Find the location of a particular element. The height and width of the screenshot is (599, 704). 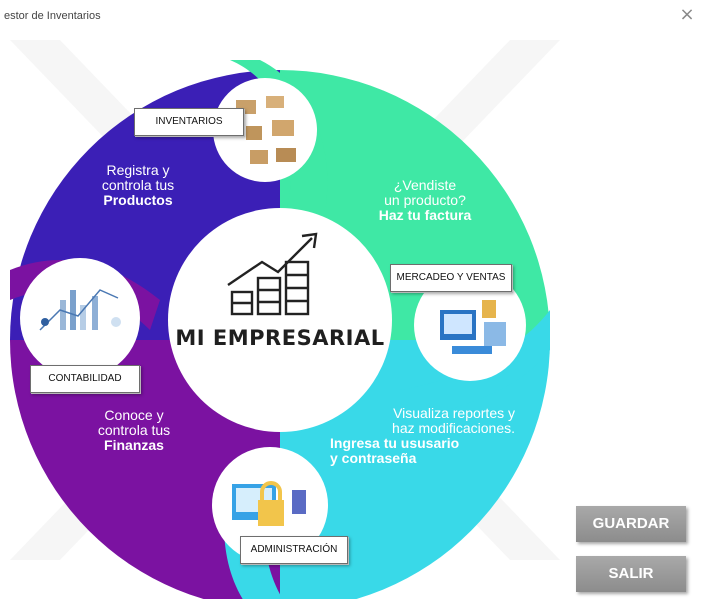

contabilidad-line2: controla tus is located at coordinates (134, 430).